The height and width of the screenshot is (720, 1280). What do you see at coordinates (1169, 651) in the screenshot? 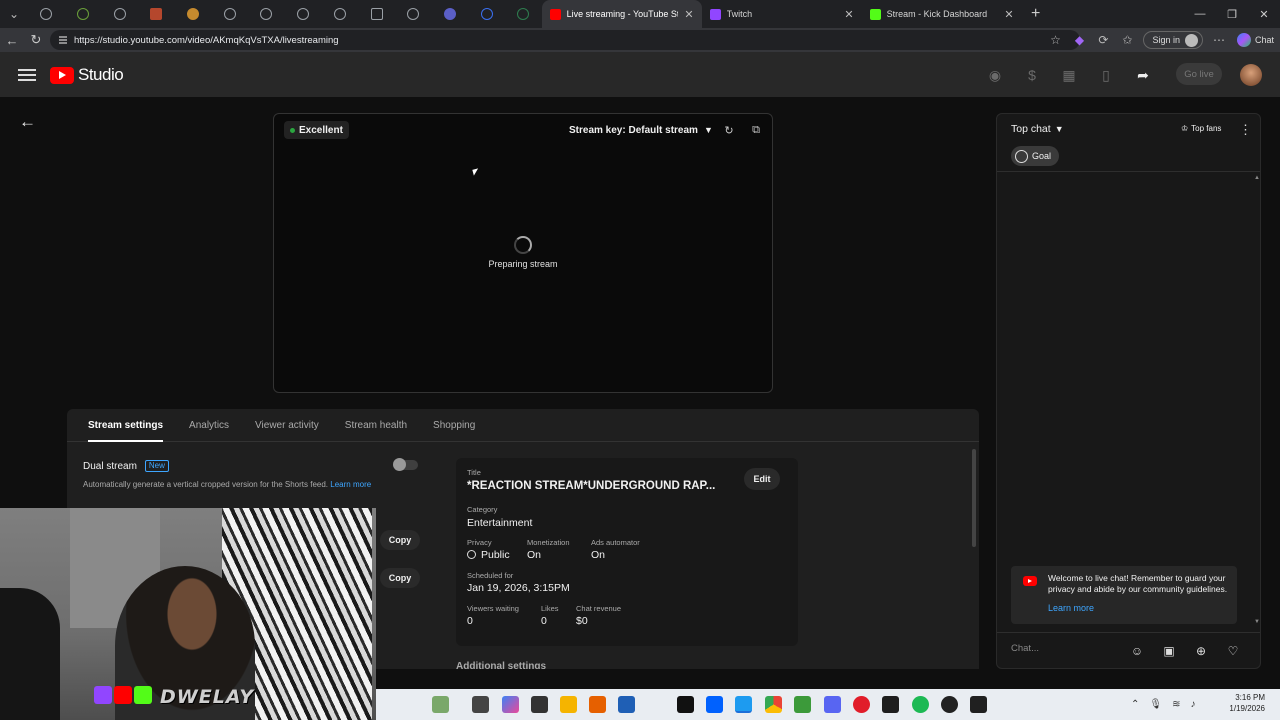
I see `super-chat-icon: ▣` at bounding box center [1169, 651].